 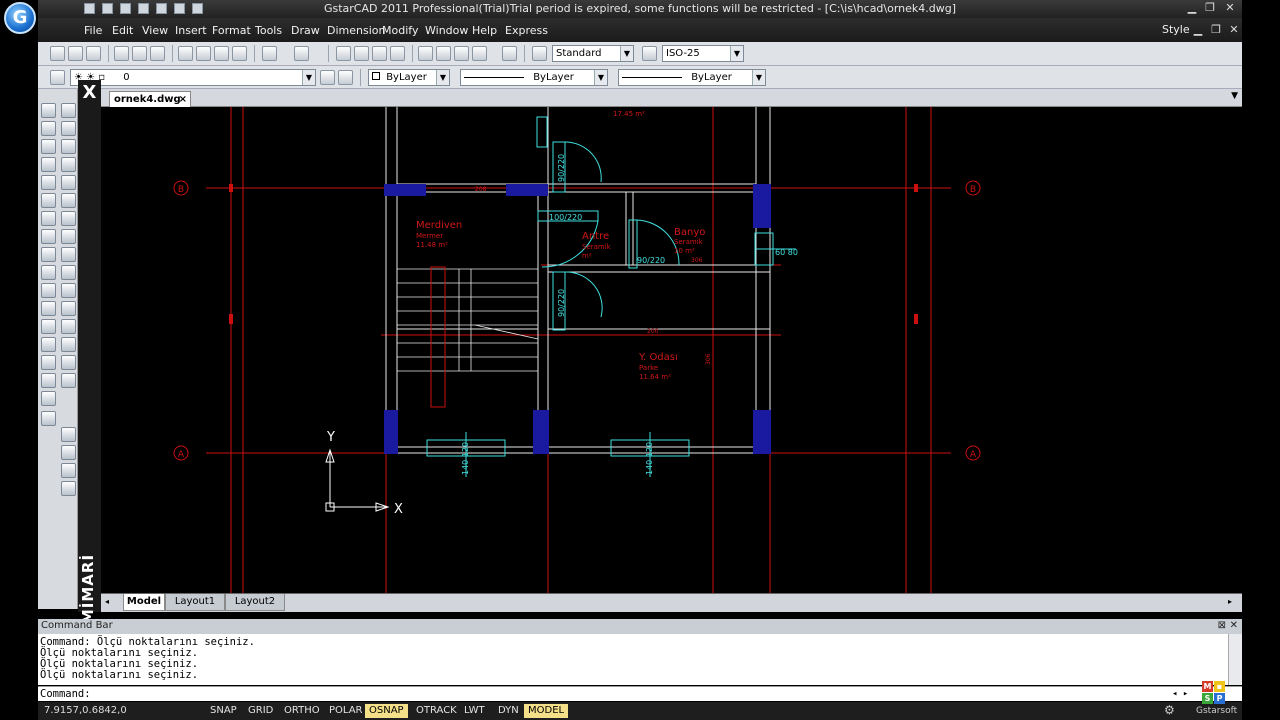 What do you see at coordinates (593, 53) in the screenshot?
I see `text-style-select: Standard ▼` at bounding box center [593, 53].